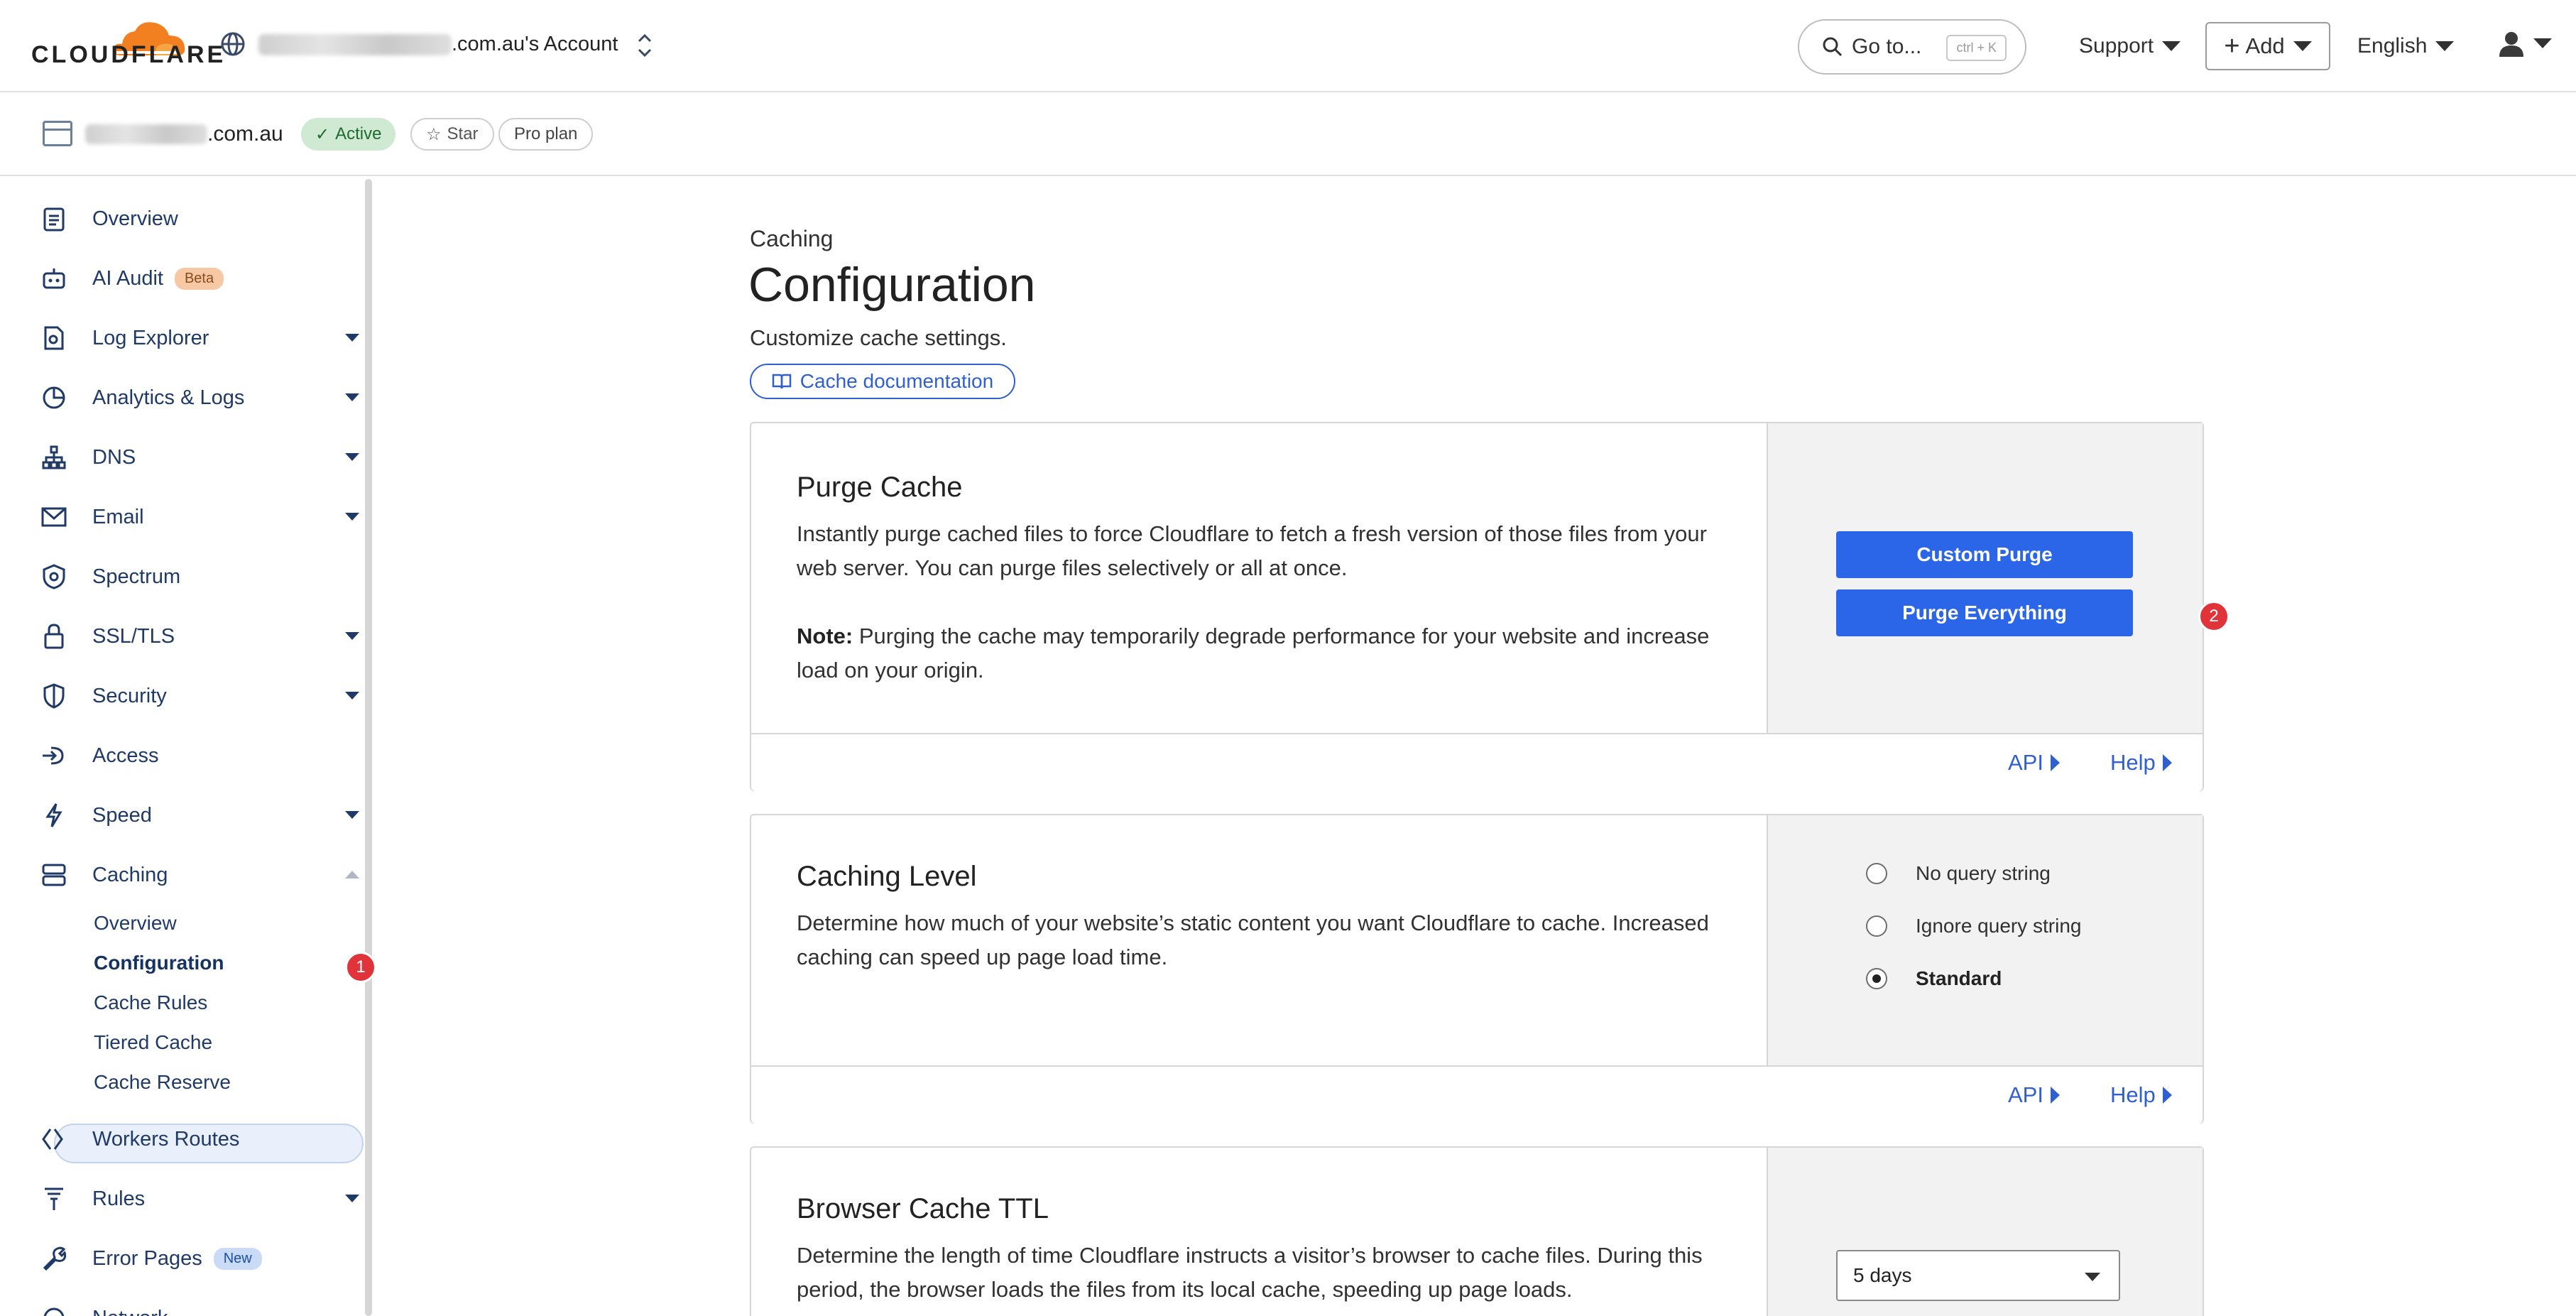  I want to click on sidebar-item-log-explorer: Log Explorer, so click(199, 338).